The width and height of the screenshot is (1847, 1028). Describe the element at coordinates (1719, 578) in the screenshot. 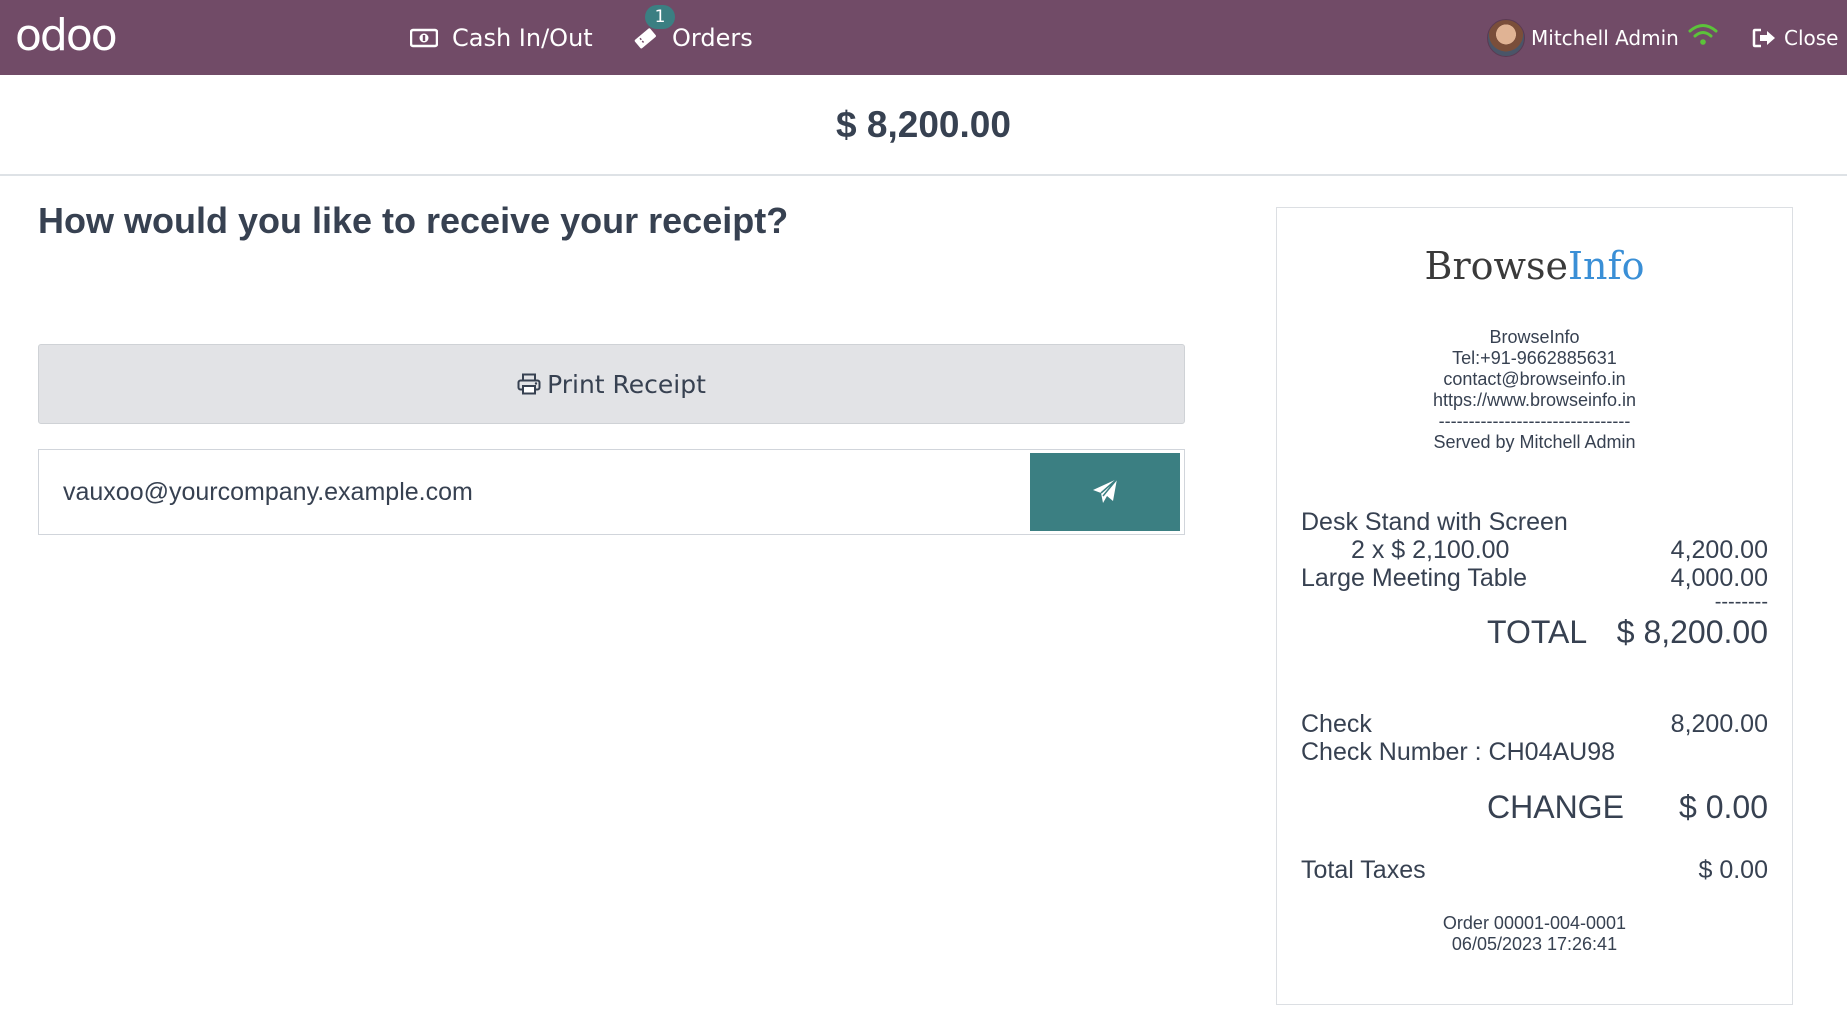

I see `line-amount-2: 4,000.00` at that location.